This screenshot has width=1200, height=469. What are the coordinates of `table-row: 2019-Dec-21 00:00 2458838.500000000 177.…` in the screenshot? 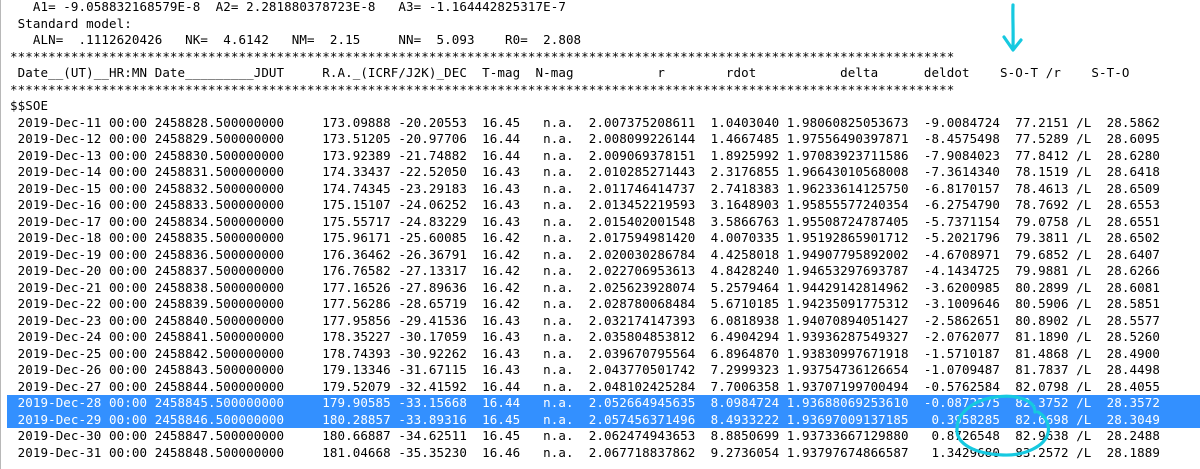 It's located at (605, 288).